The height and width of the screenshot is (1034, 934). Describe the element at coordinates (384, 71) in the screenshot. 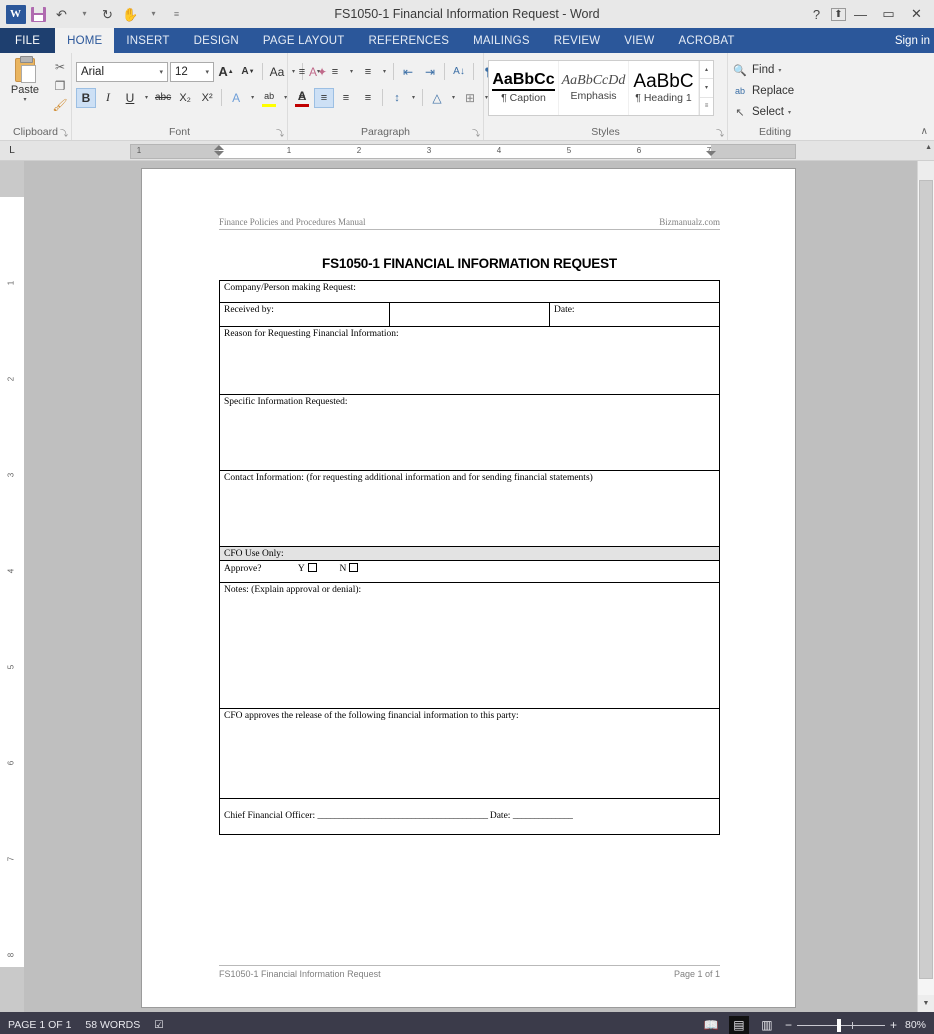

I see `multilevel-caret-icon: ▾` at that location.